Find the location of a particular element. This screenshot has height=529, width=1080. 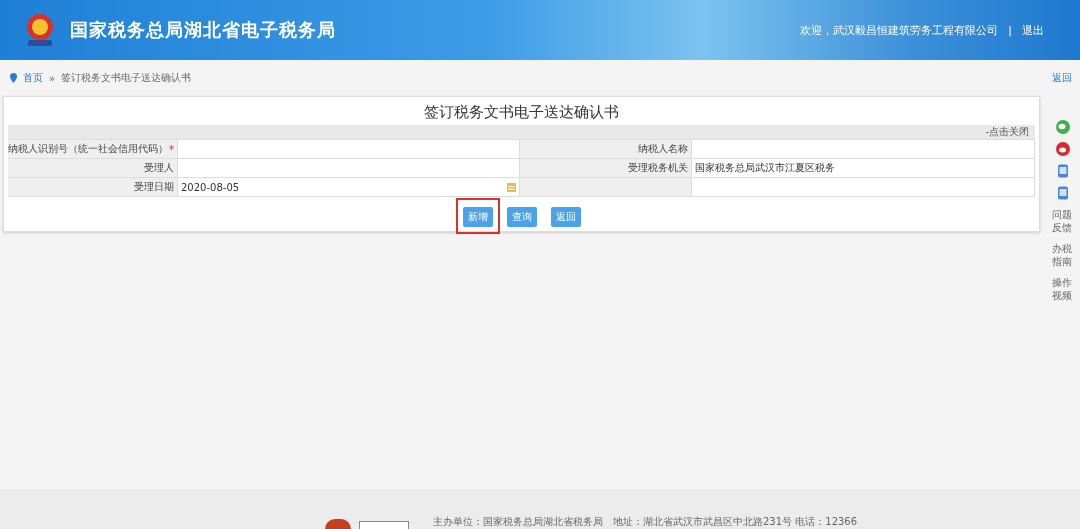

field-label: 纳税人识别号（统一社会信用代码） is located at coordinates (88, 149).